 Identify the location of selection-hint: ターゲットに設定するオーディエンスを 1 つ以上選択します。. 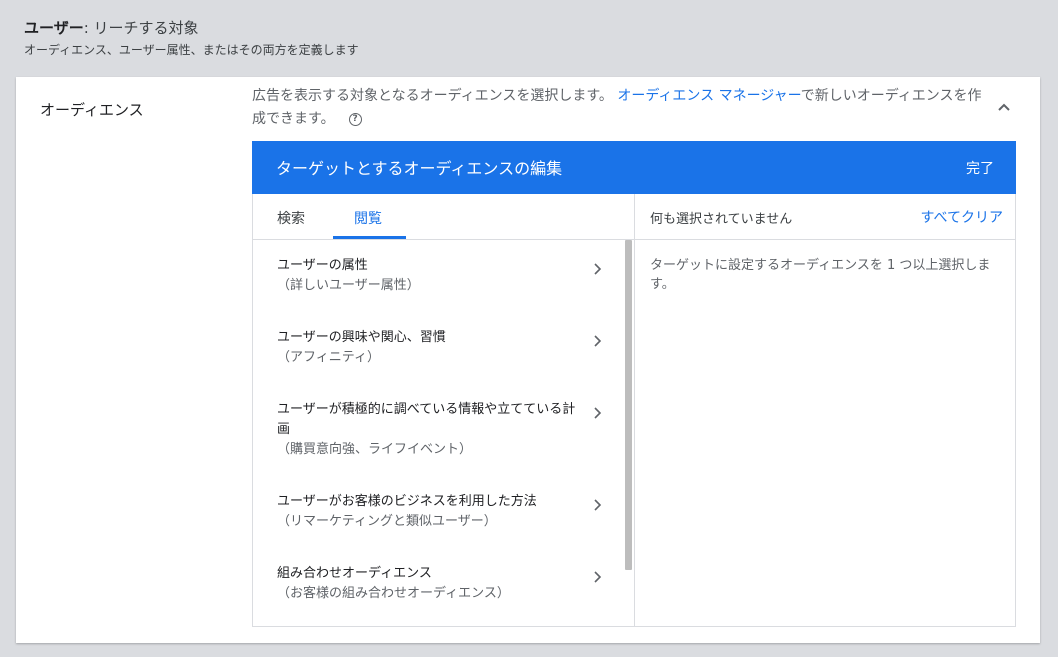
(820, 275).